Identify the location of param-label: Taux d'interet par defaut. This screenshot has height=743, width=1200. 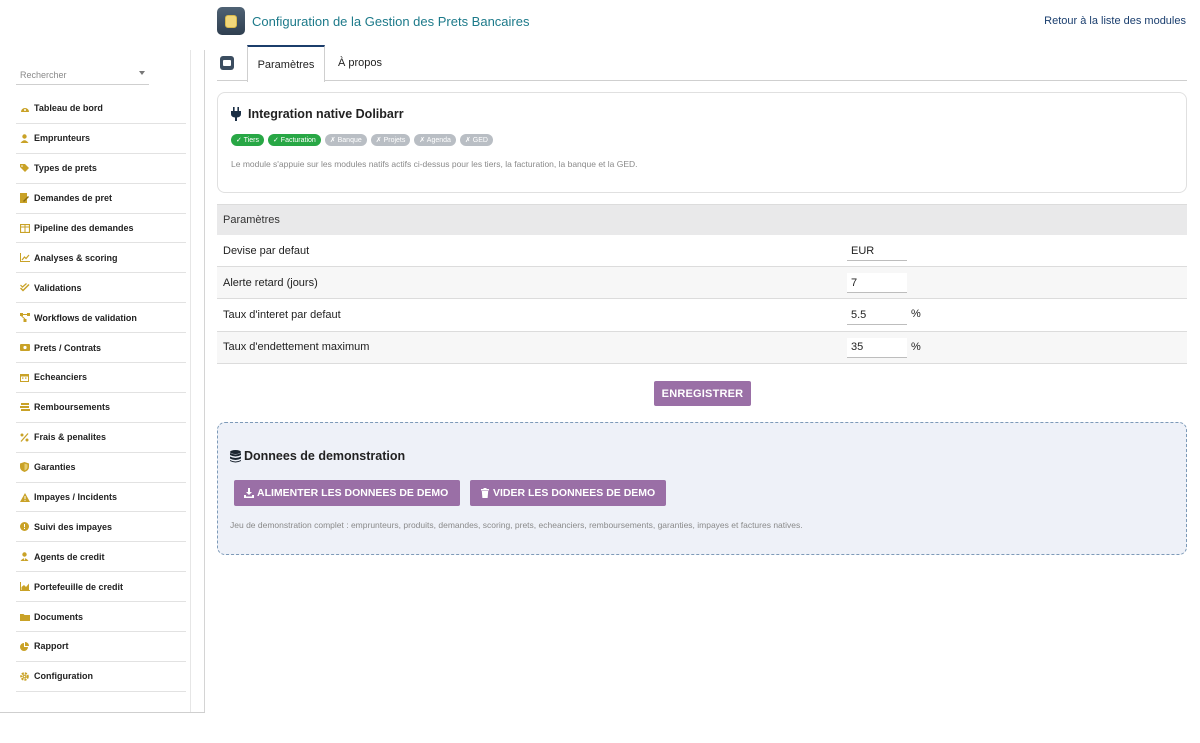
(282, 314).